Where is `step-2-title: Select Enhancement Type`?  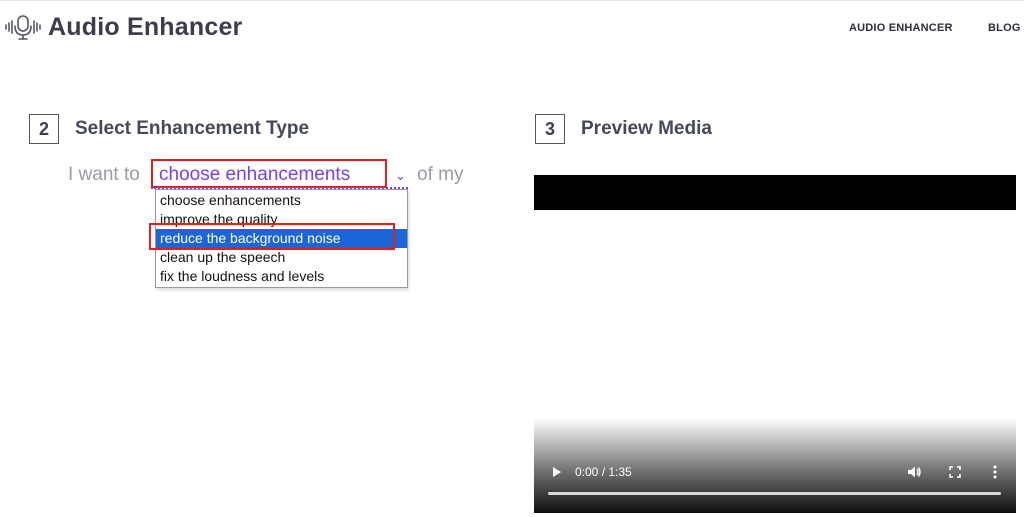 step-2-title: Select Enhancement Type is located at coordinates (192, 128).